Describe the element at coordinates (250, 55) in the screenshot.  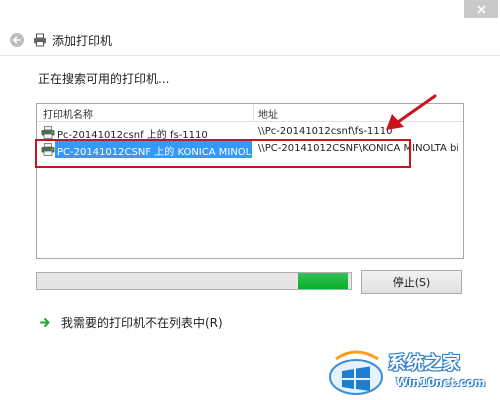
I see `header-divider` at that location.